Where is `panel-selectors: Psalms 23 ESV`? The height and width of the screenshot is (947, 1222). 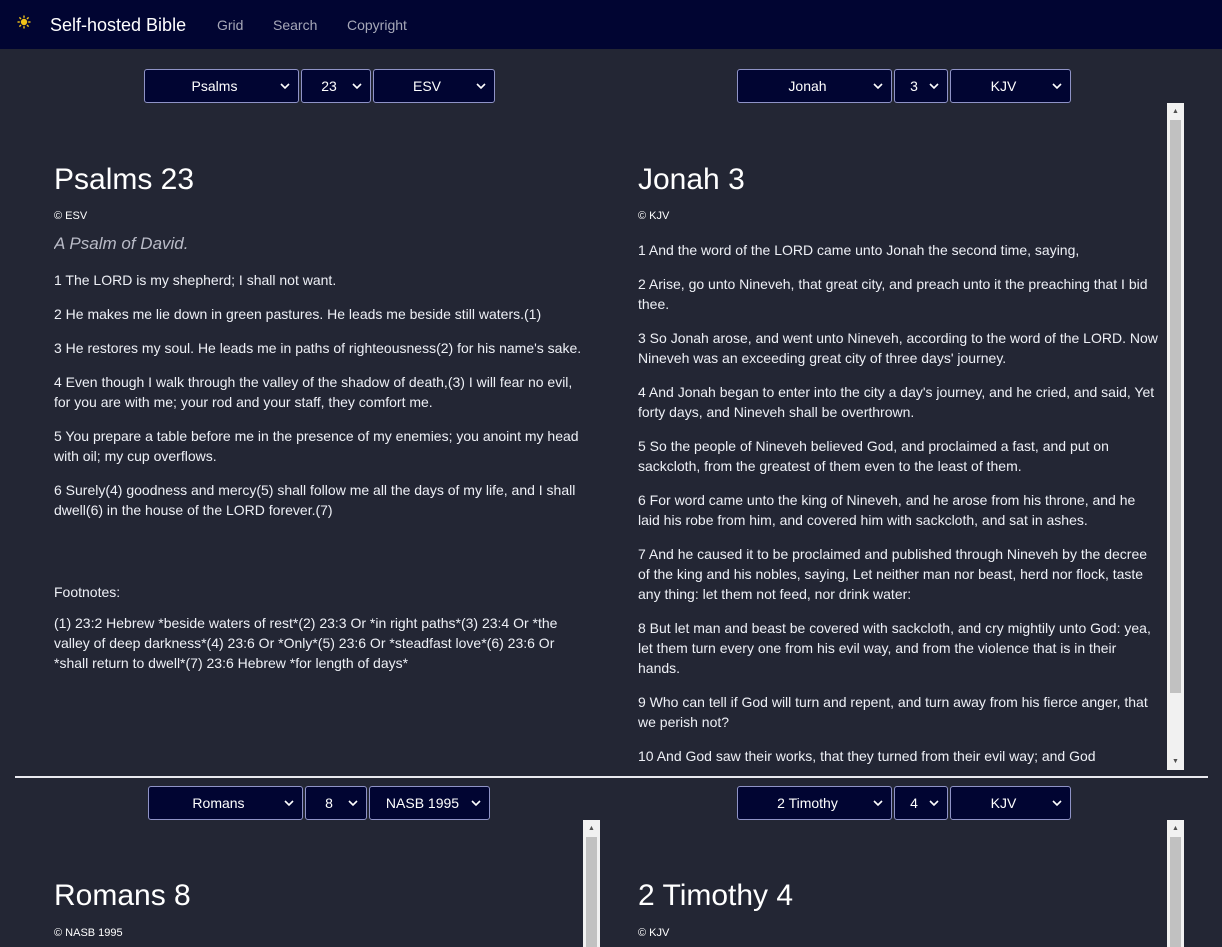
panel-selectors: Psalms 23 ESV is located at coordinates (320, 86).